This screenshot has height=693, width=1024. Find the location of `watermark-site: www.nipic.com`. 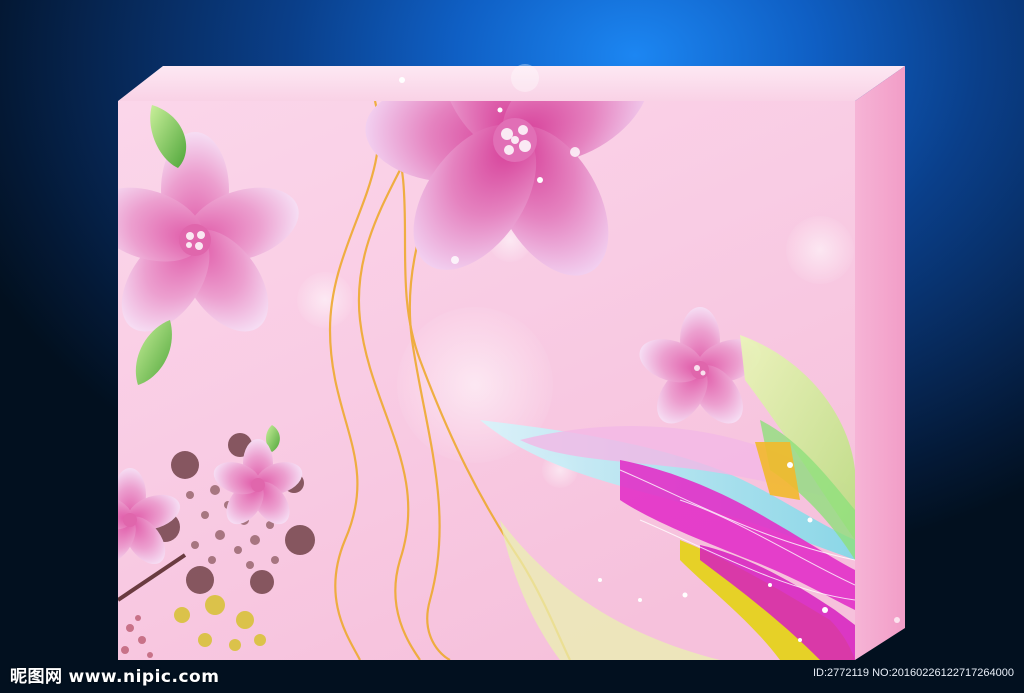

watermark-site: www.nipic.com is located at coordinates (144, 677).